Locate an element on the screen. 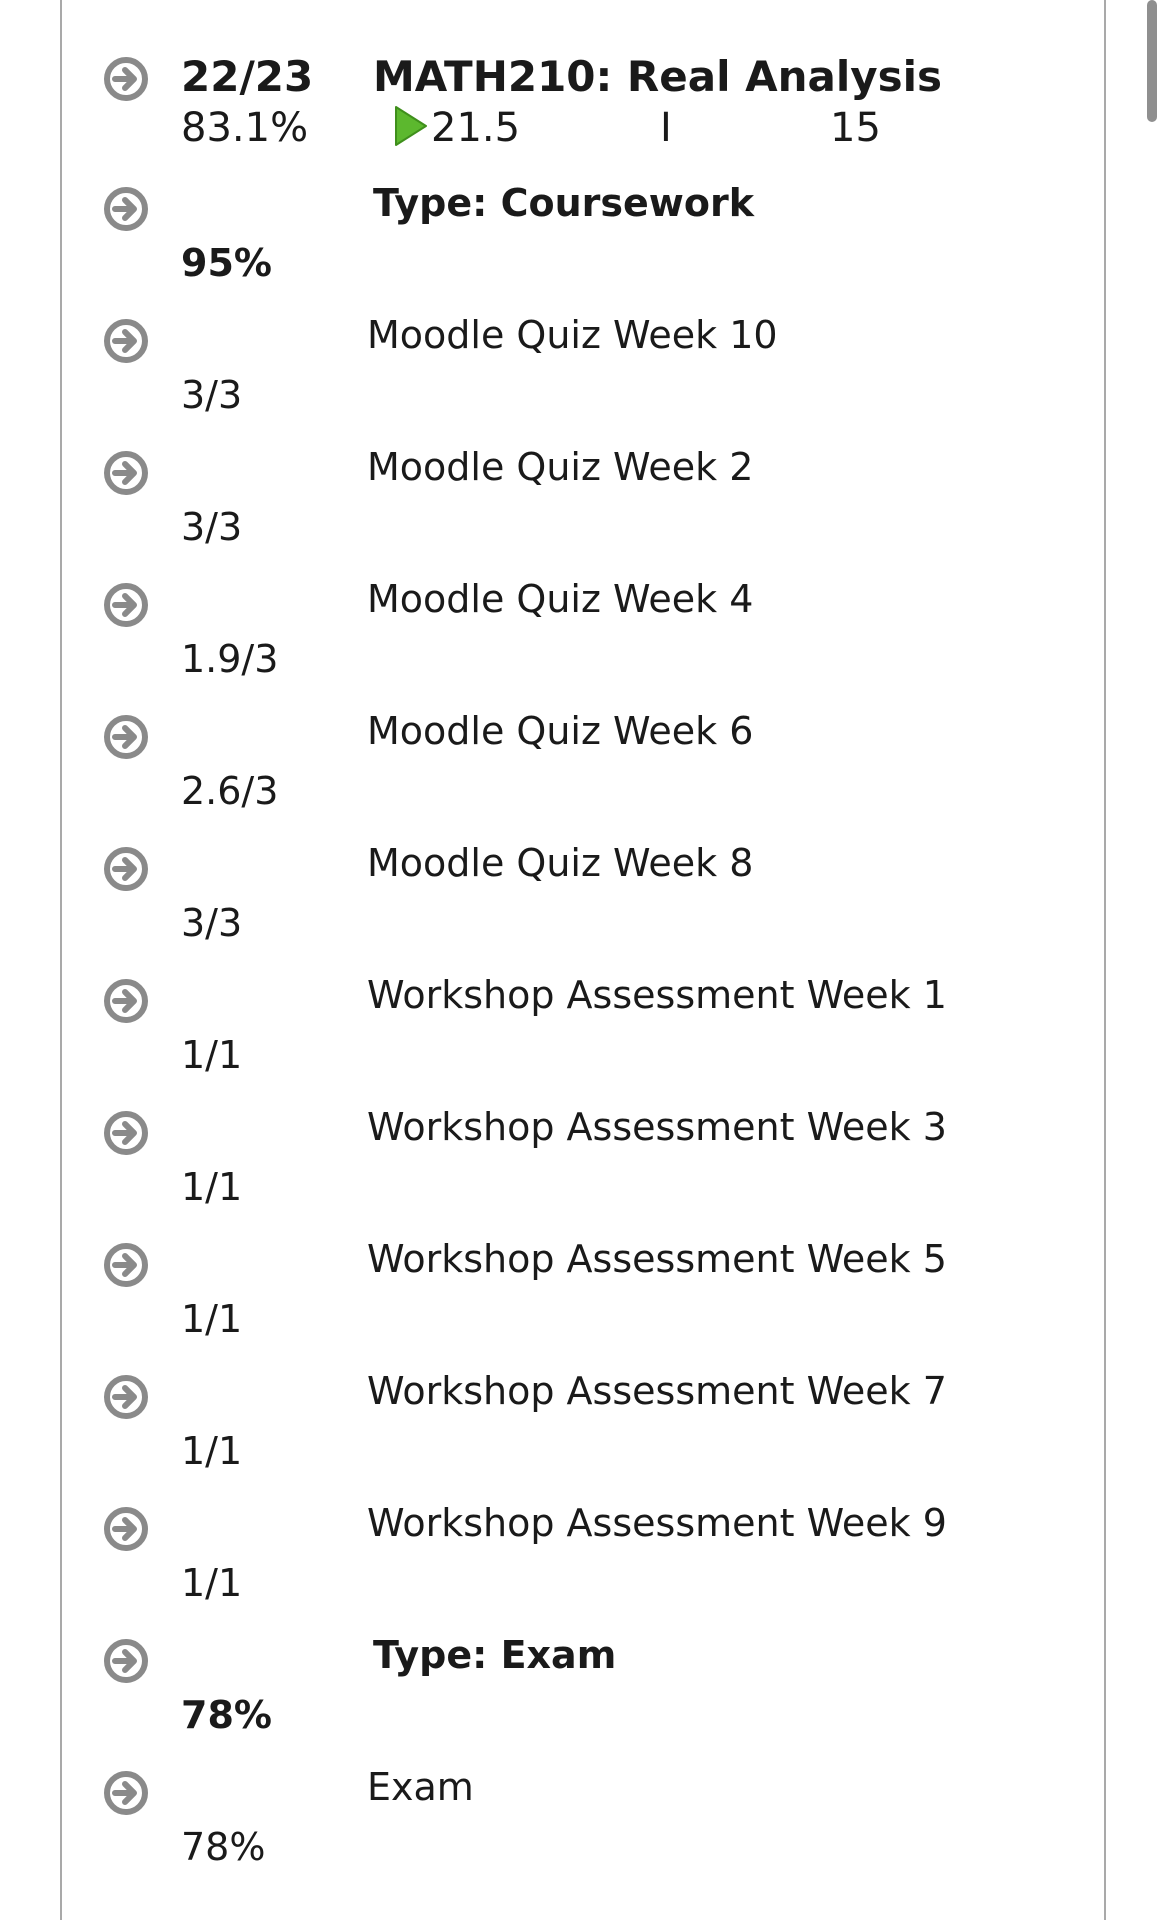 The height and width of the screenshot is (1920, 1170). section-percent: 95% is located at coordinates (226, 263).